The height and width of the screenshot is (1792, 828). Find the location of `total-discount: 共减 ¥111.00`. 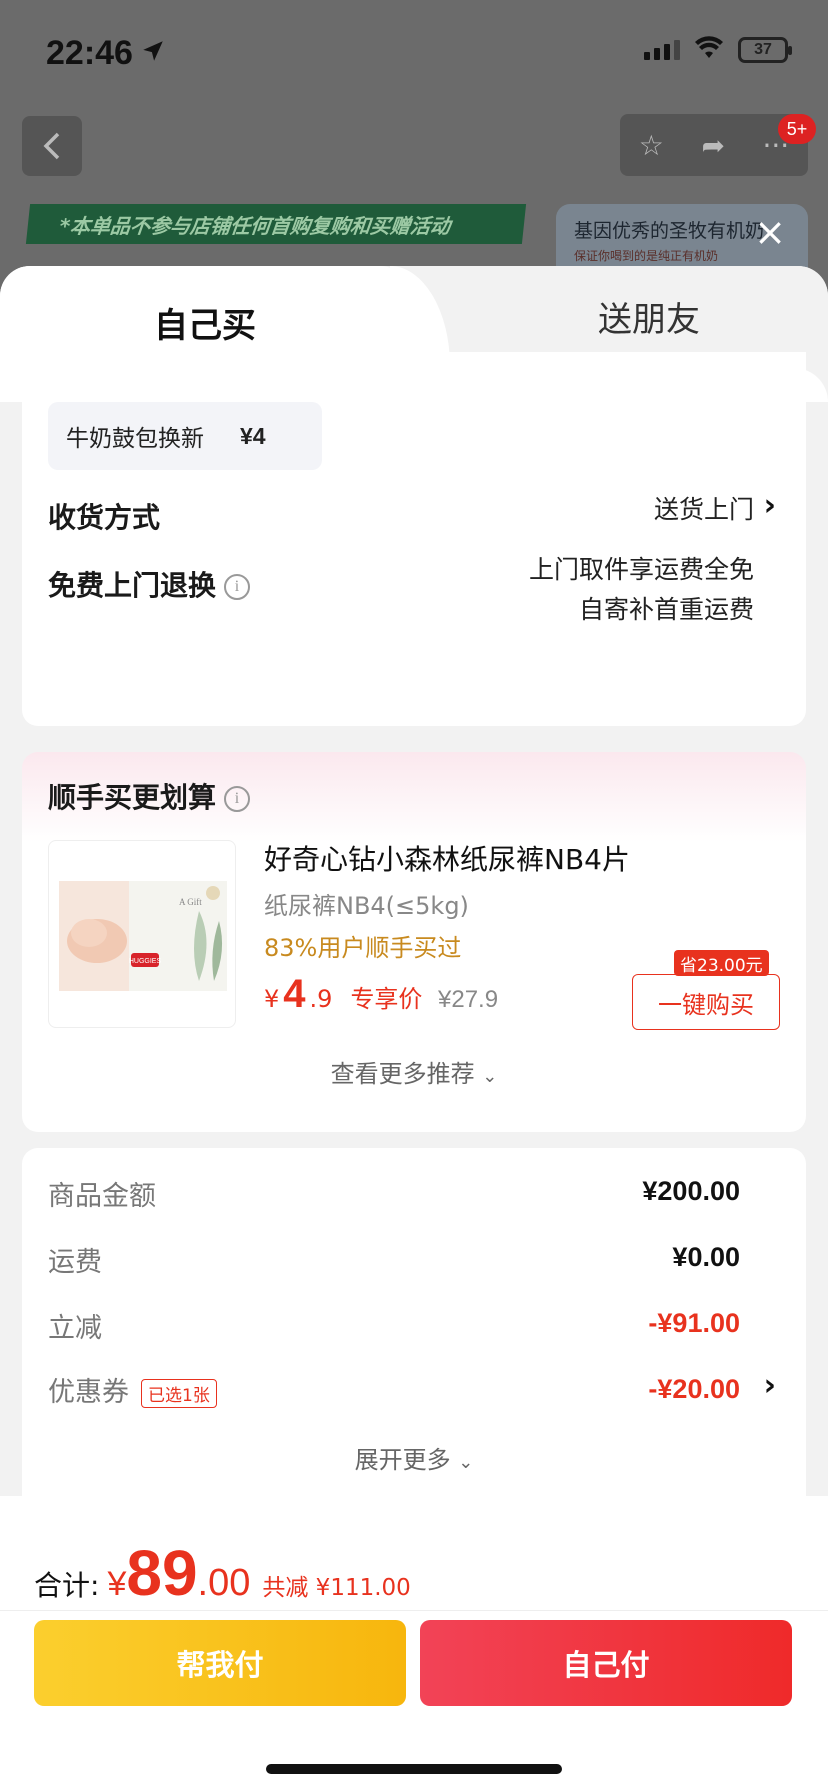

total-discount: 共减 ¥111.00 is located at coordinates (336, 1588).